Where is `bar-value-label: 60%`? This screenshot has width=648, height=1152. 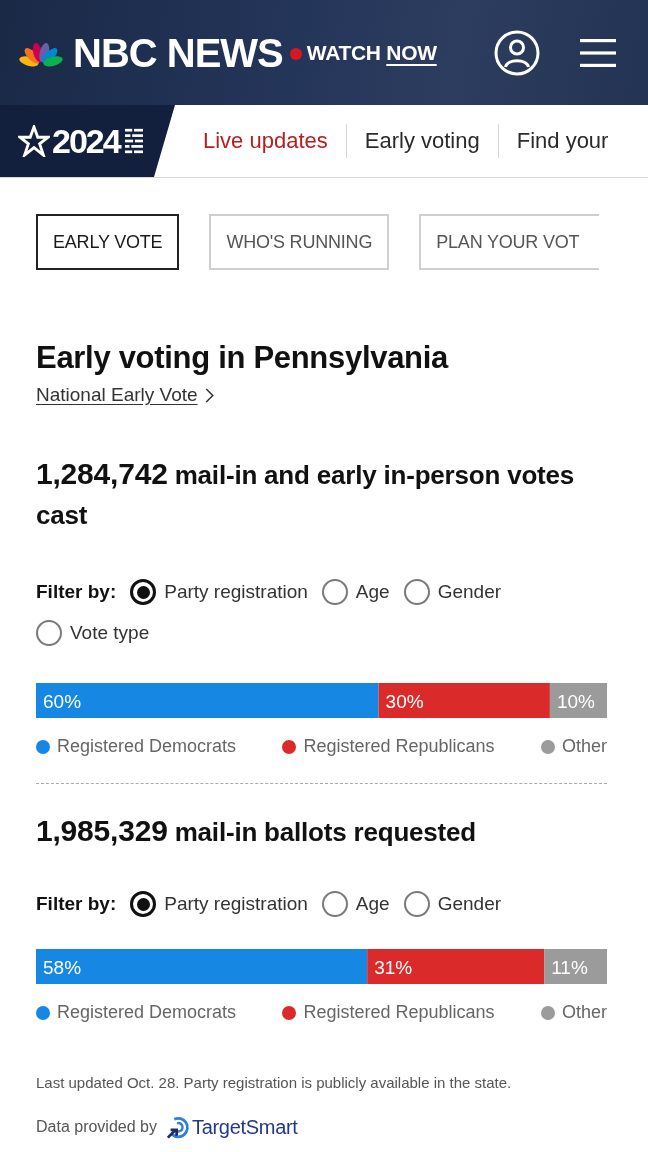
bar-value-label: 60% is located at coordinates (62, 701).